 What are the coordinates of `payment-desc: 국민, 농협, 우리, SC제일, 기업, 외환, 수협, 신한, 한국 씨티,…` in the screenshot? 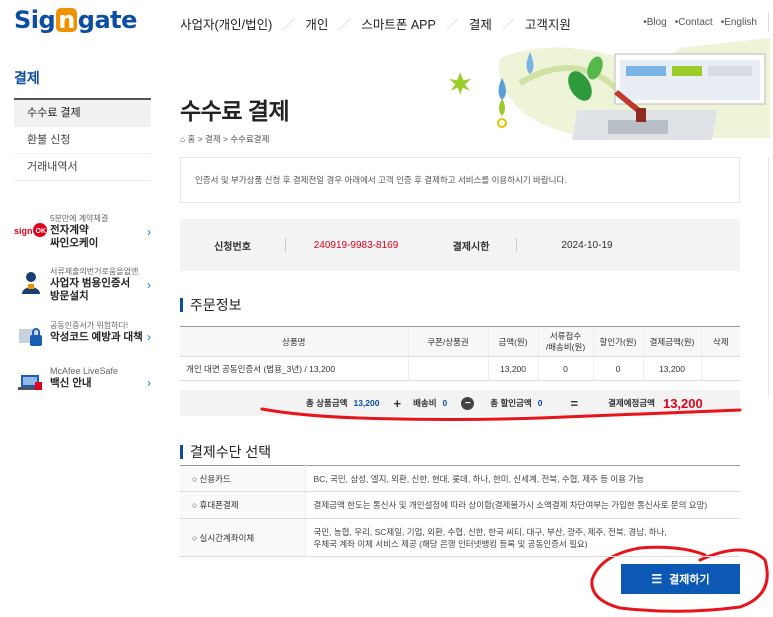 It's located at (522, 537).